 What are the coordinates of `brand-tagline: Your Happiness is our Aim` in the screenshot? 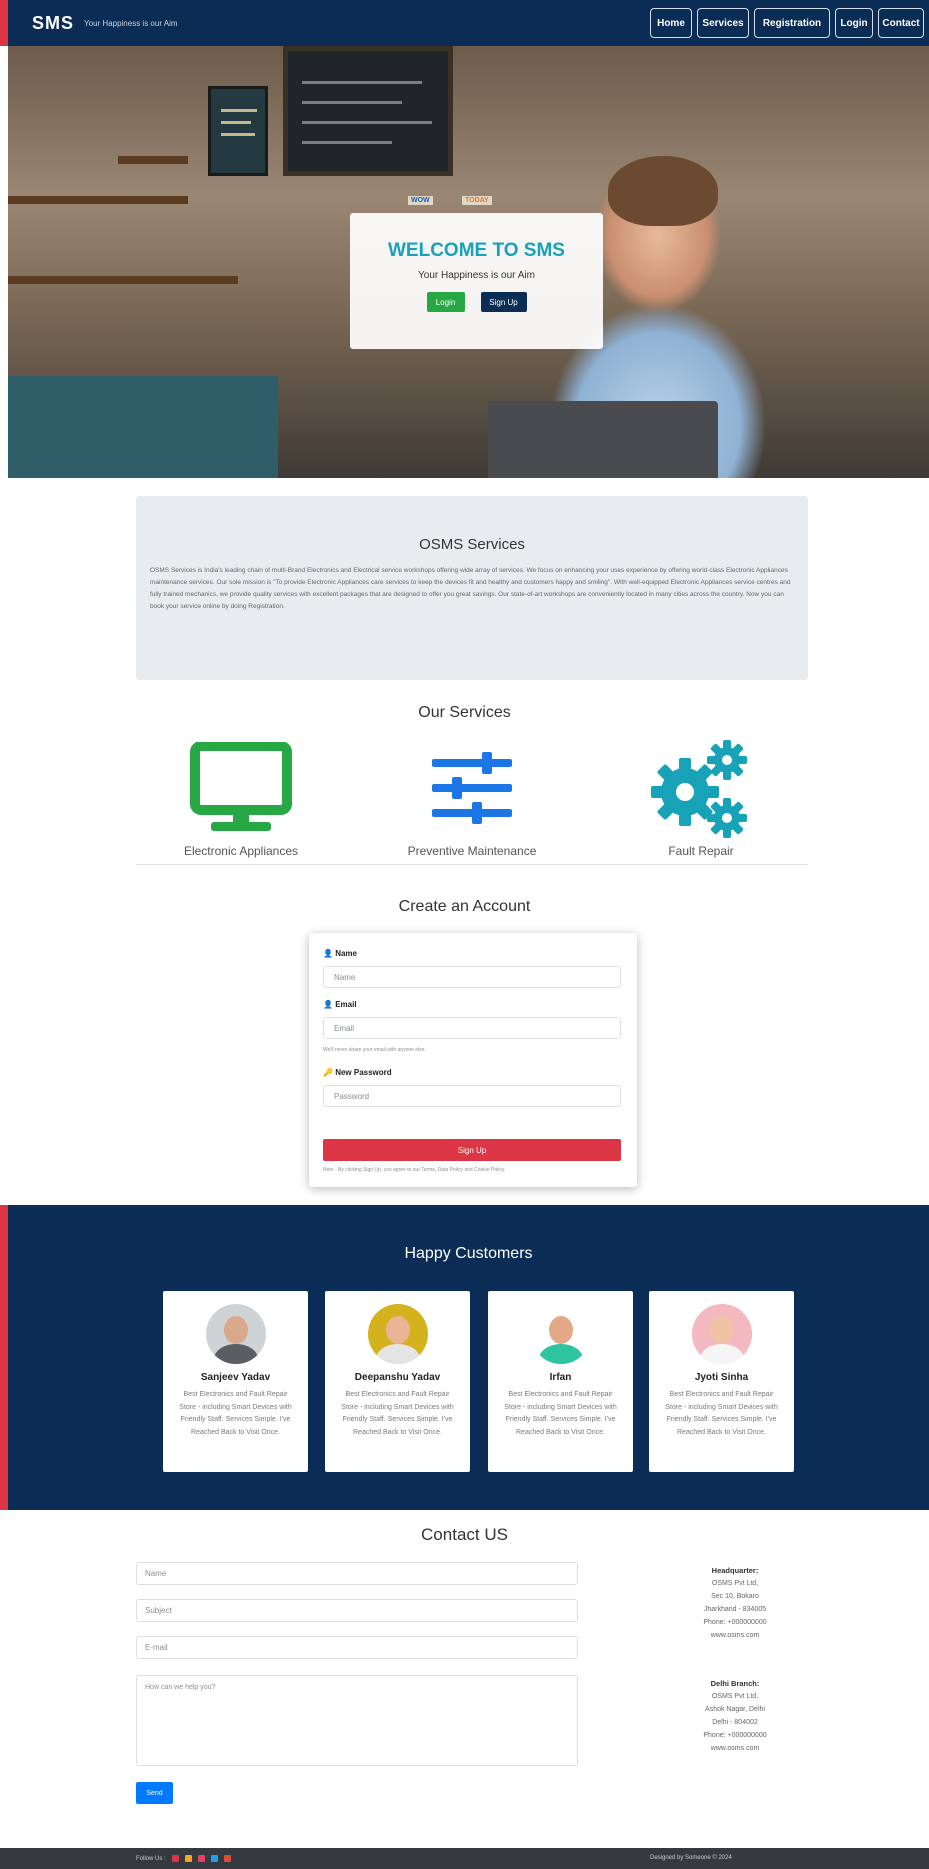 It's located at (131, 23).